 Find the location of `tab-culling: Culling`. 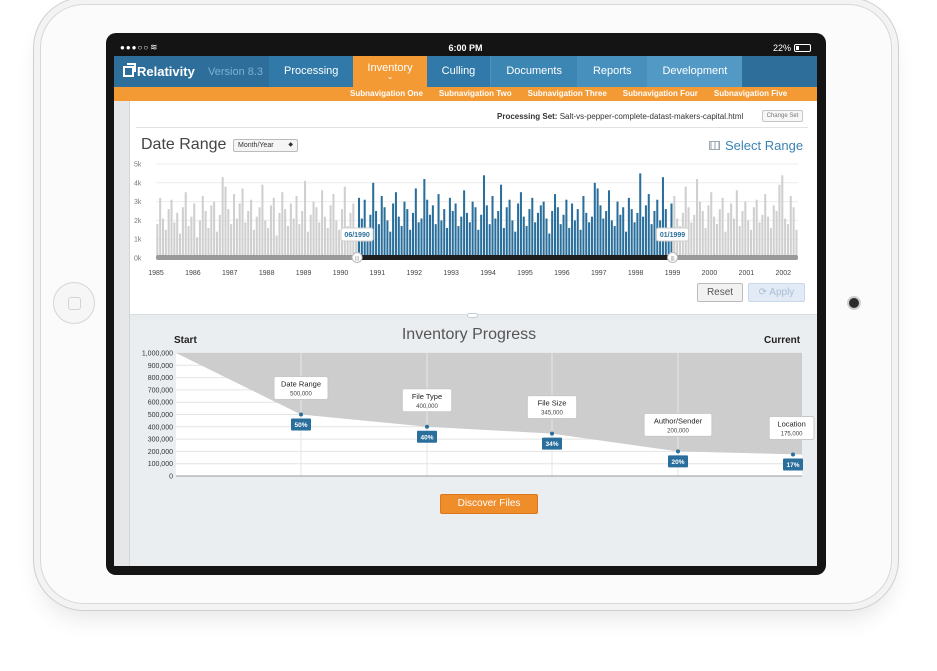

tab-culling: Culling is located at coordinates (458, 71).